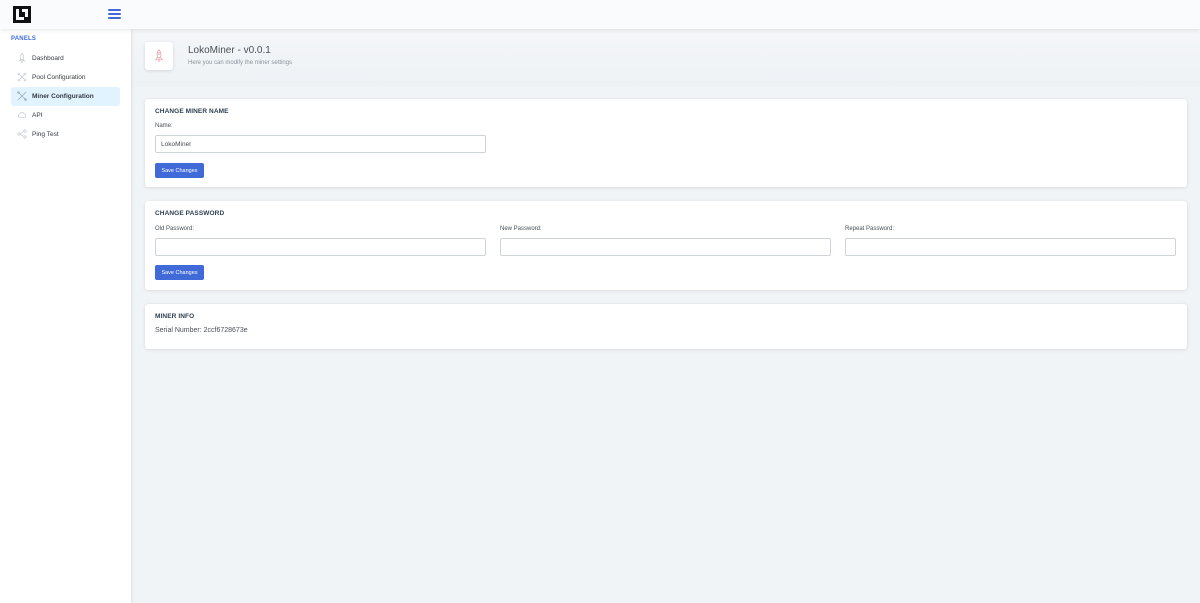  I want to click on sidebar-item-label: Ping Test, so click(45, 134).